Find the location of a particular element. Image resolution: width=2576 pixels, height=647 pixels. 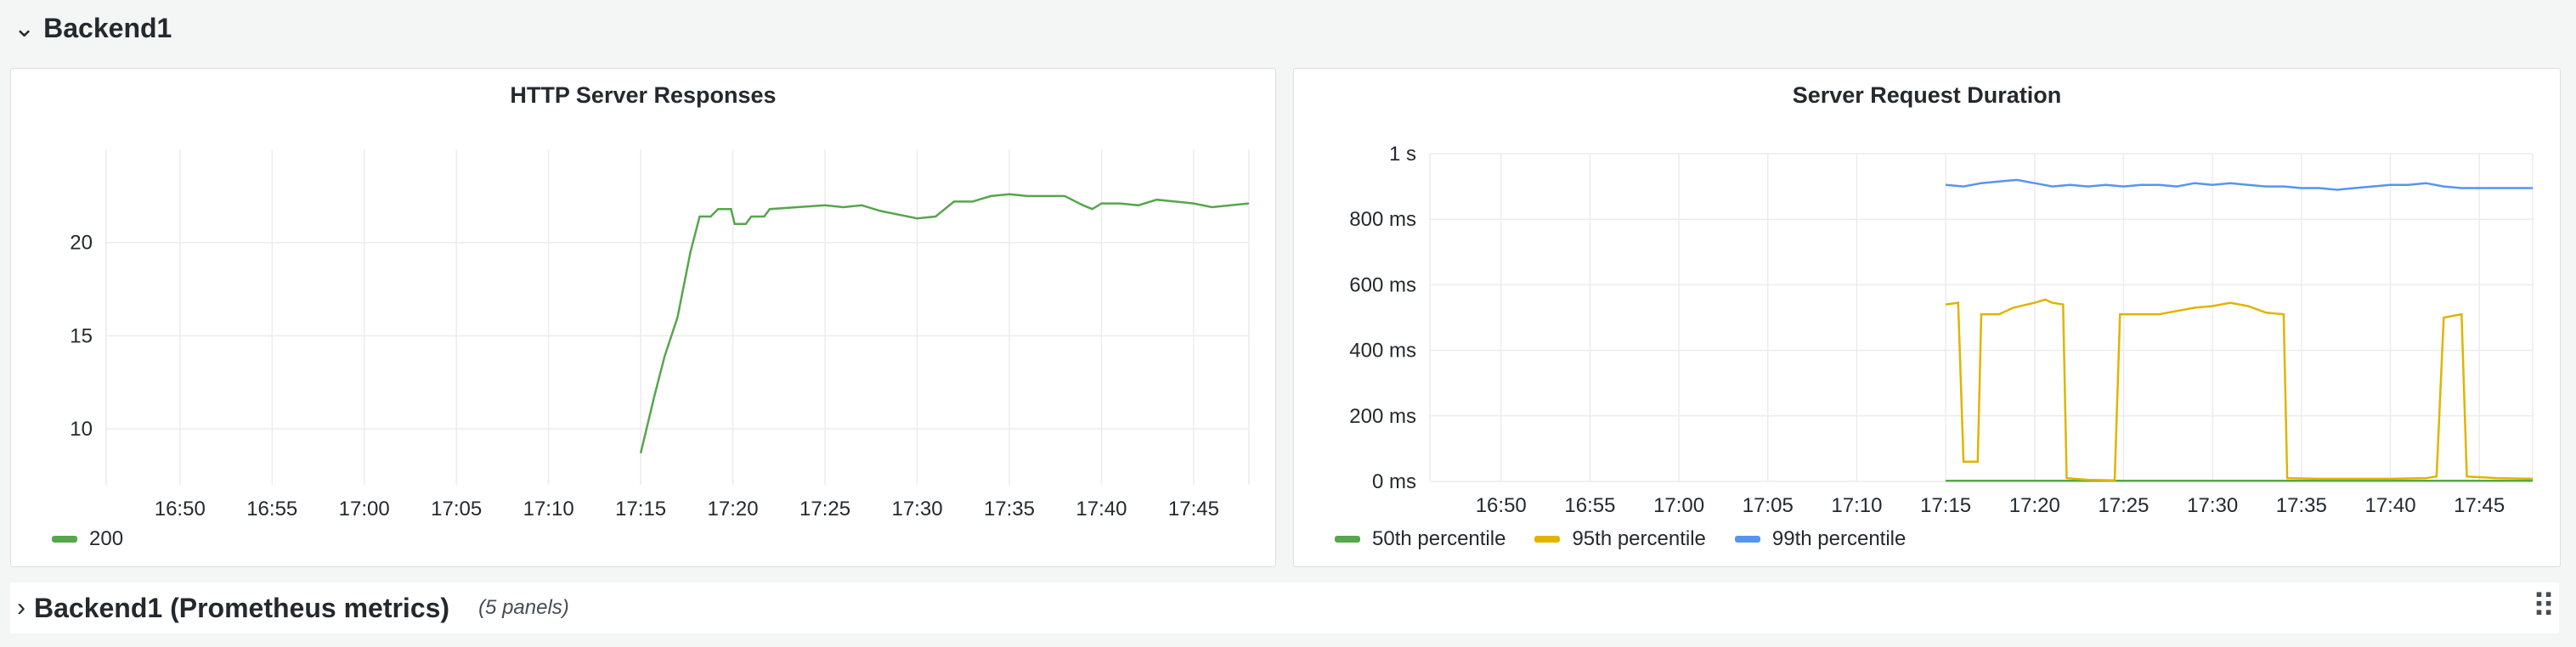

legend-item: 200 is located at coordinates (87, 539).